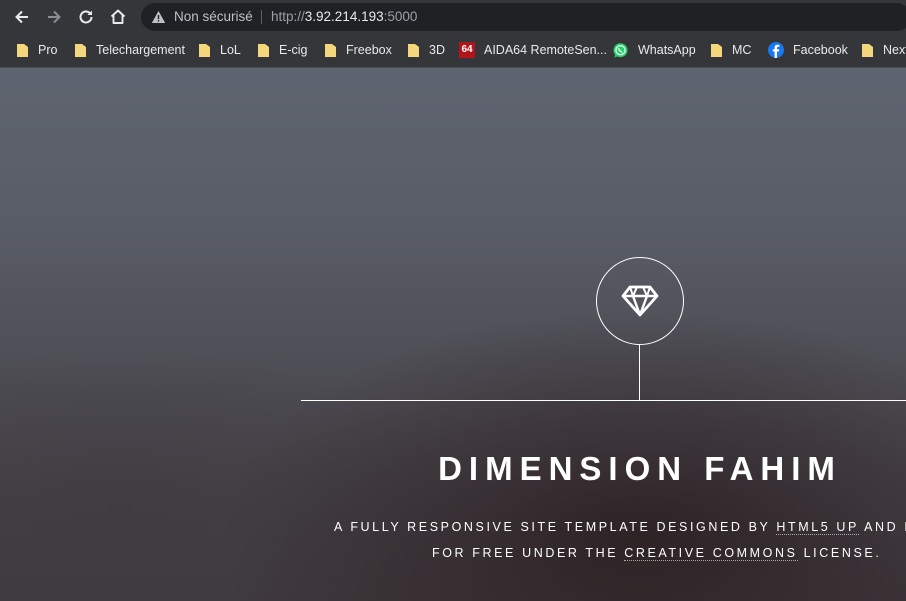 Image resolution: width=906 pixels, height=601 pixels. Describe the element at coordinates (426, 50) in the screenshot. I see `bookmark-3d: 3D` at that location.